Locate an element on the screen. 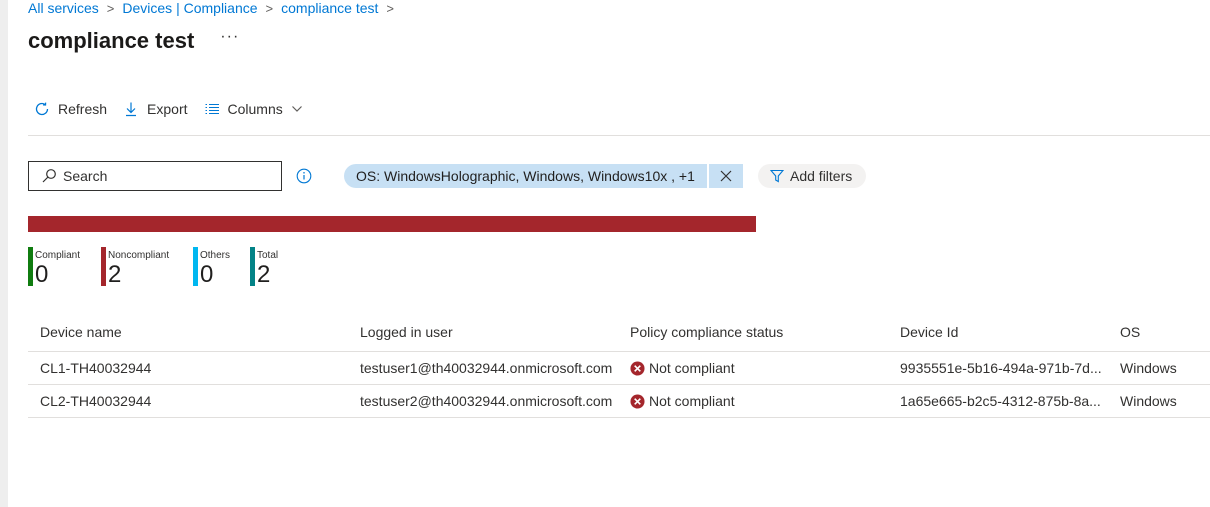 The width and height of the screenshot is (1210, 507). stat-noncompliant: Noncompliant 2 is located at coordinates (147, 267).